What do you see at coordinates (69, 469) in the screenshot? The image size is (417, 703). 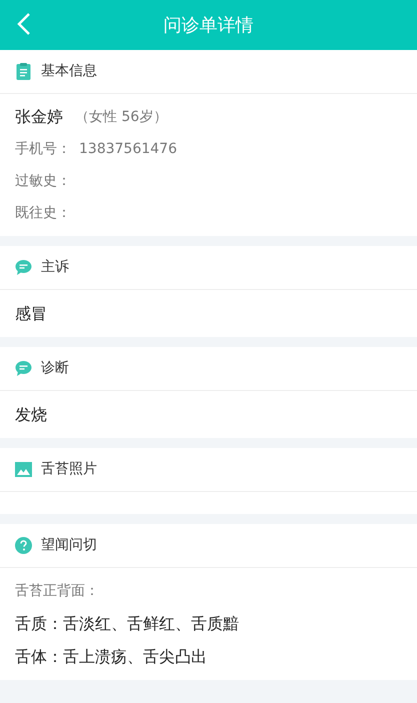 I see `section-title: 舌苔照片` at bounding box center [69, 469].